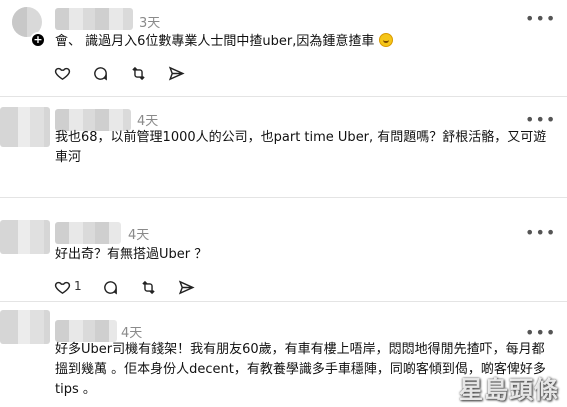 The width and height of the screenshot is (567, 407). What do you see at coordinates (150, 23) in the screenshot?
I see `post-time: 3天` at bounding box center [150, 23].